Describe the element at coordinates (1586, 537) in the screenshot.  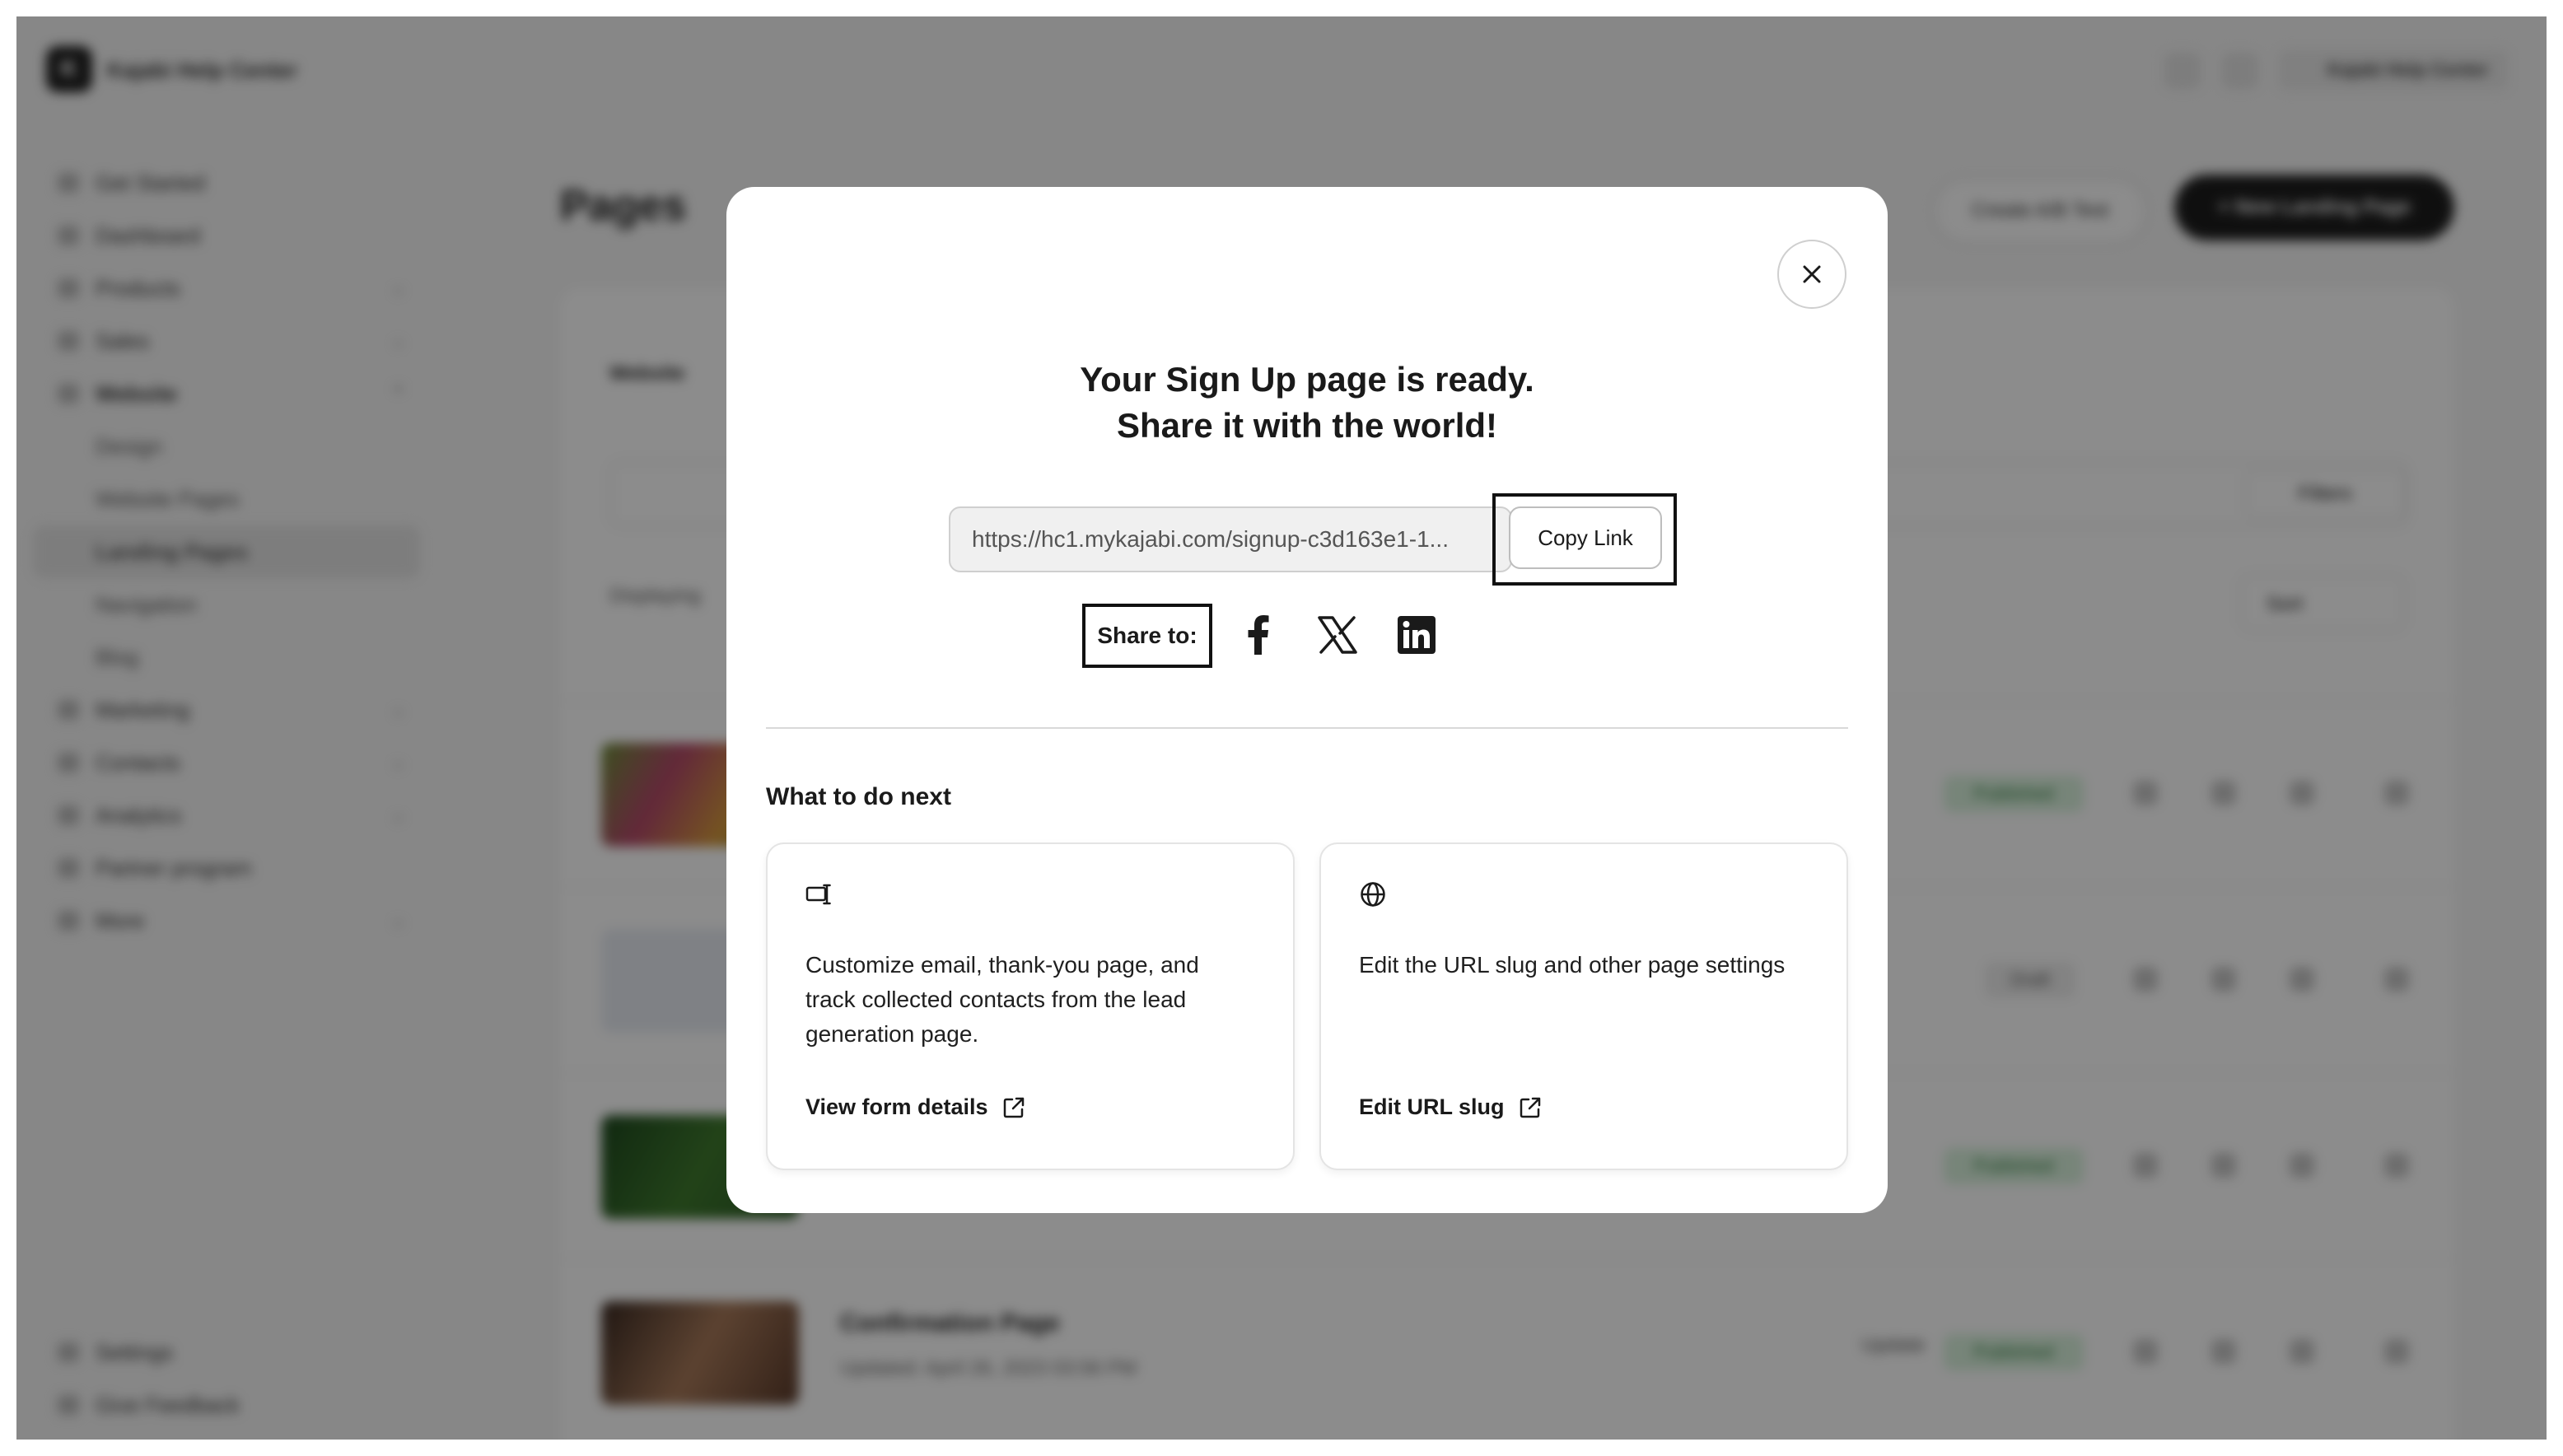
I see `copy-link-button: Copy Link` at that location.